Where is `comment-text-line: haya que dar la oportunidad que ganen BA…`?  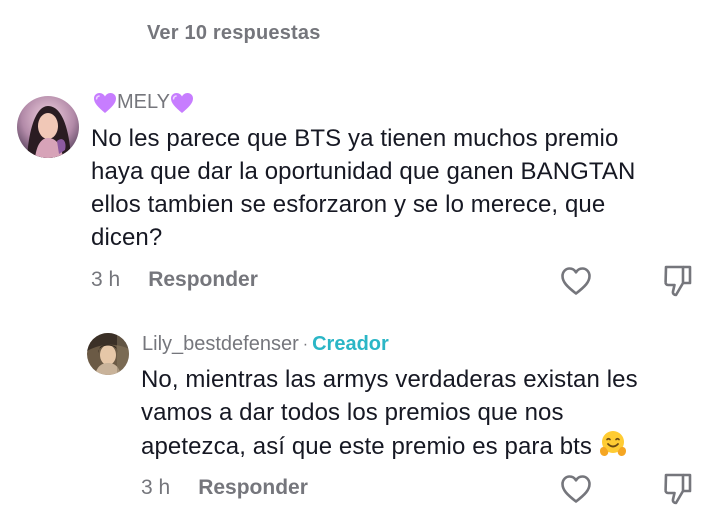
comment-text-line: haya que dar la oportunidad que ganen BA… is located at coordinates (363, 171).